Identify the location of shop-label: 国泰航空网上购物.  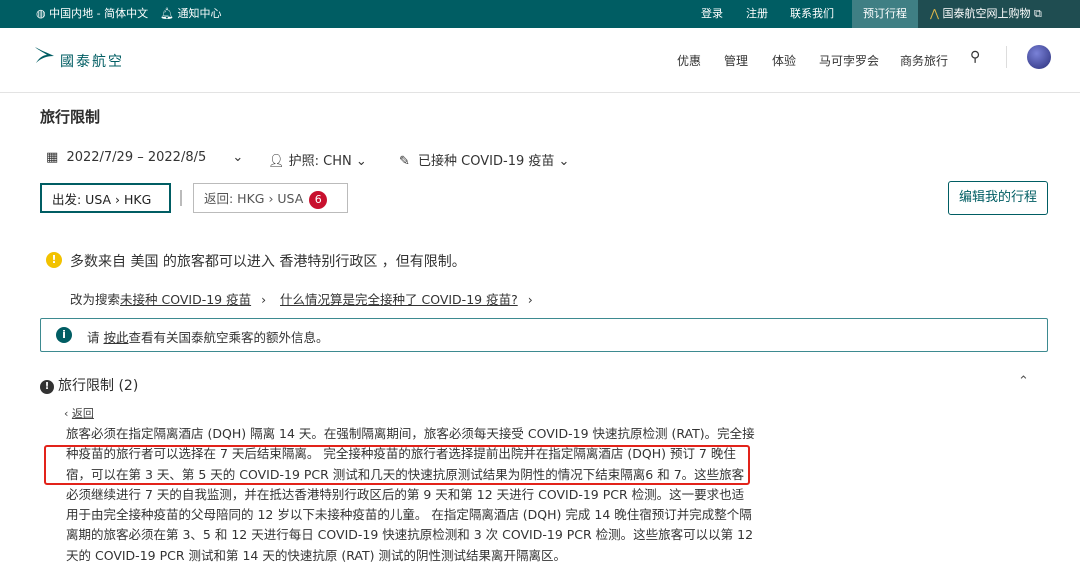
(986, 13).